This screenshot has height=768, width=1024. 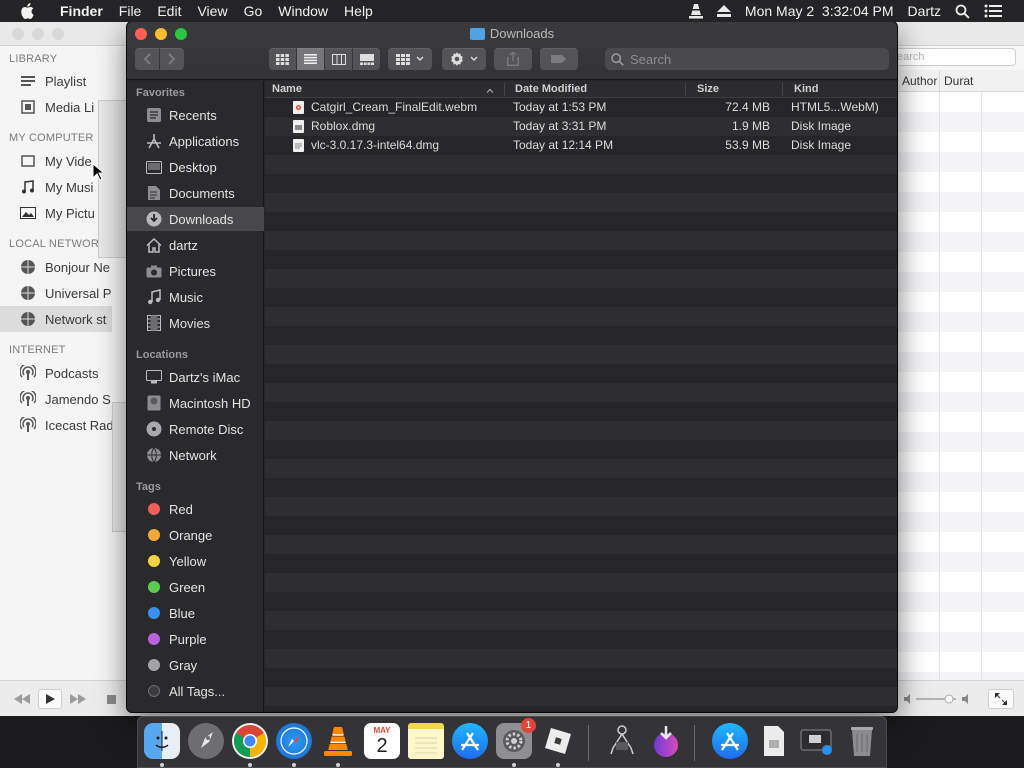 I want to click on menu-file: File, so click(x=130, y=11).